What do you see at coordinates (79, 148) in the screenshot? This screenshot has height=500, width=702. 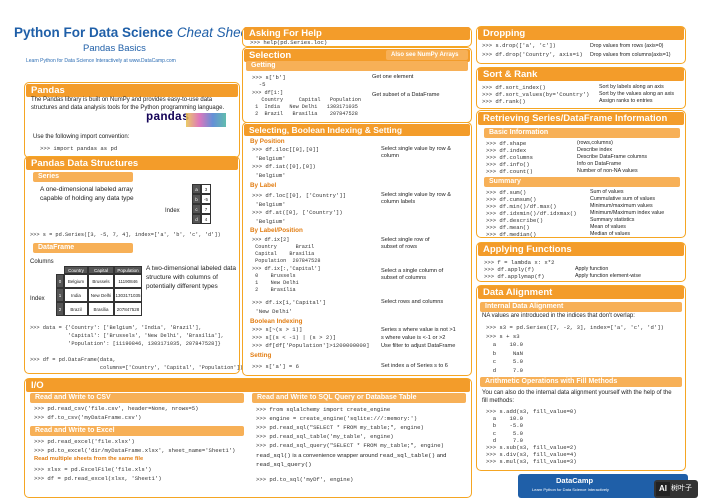 I see `import-code: >>> import pandas as pd` at bounding box center [79, 148].